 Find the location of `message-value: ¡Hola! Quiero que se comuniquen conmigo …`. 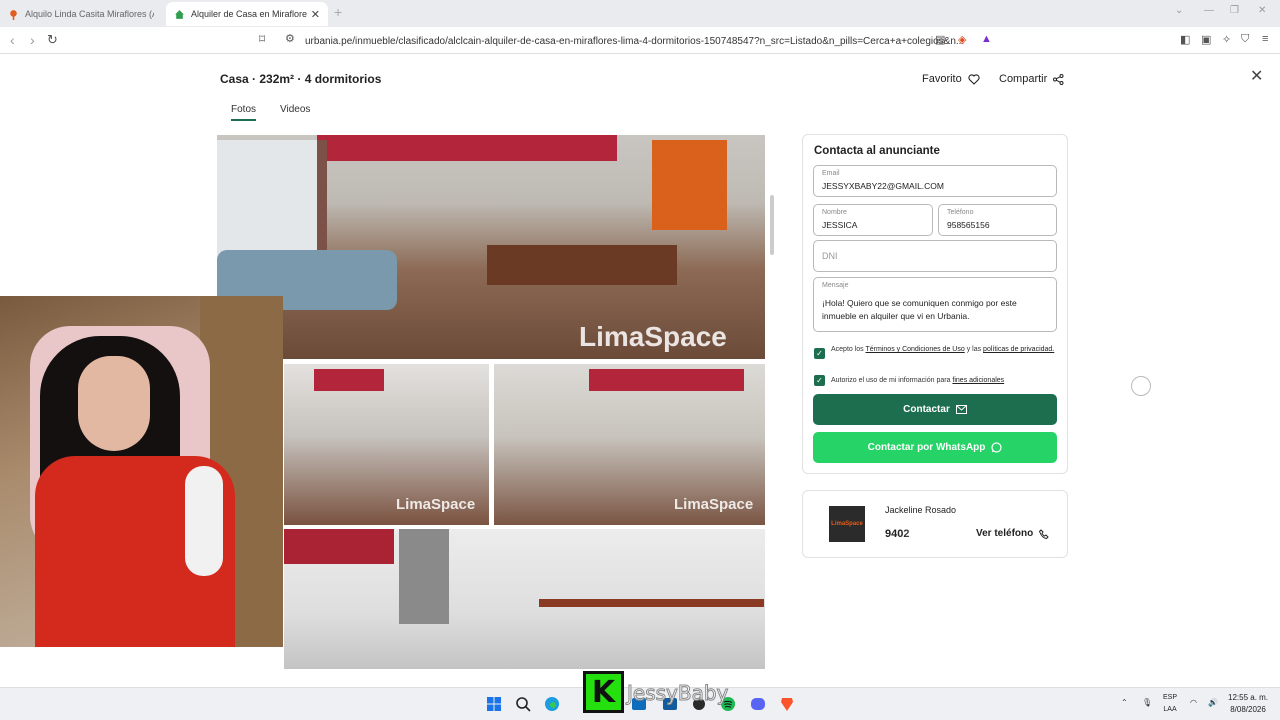

message-value: ¡Hola! Quiero que se comuniquen conmigo … is located at coordinates (919, 309).